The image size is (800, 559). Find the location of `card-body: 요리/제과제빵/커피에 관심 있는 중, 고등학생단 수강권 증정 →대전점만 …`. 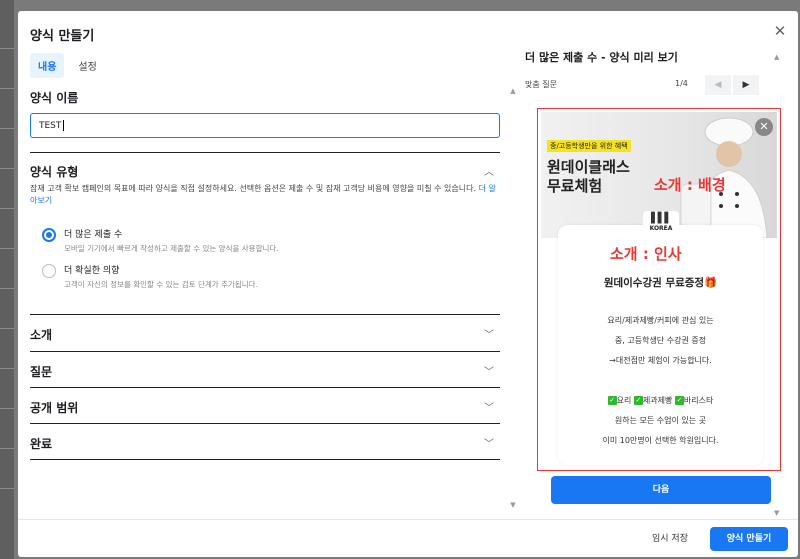

card-body: 요리/제과제빵/커피에 관심 있는 중, 고등학생단 수강권 증정 →대전점만 … is located at coordinates (660, 380).